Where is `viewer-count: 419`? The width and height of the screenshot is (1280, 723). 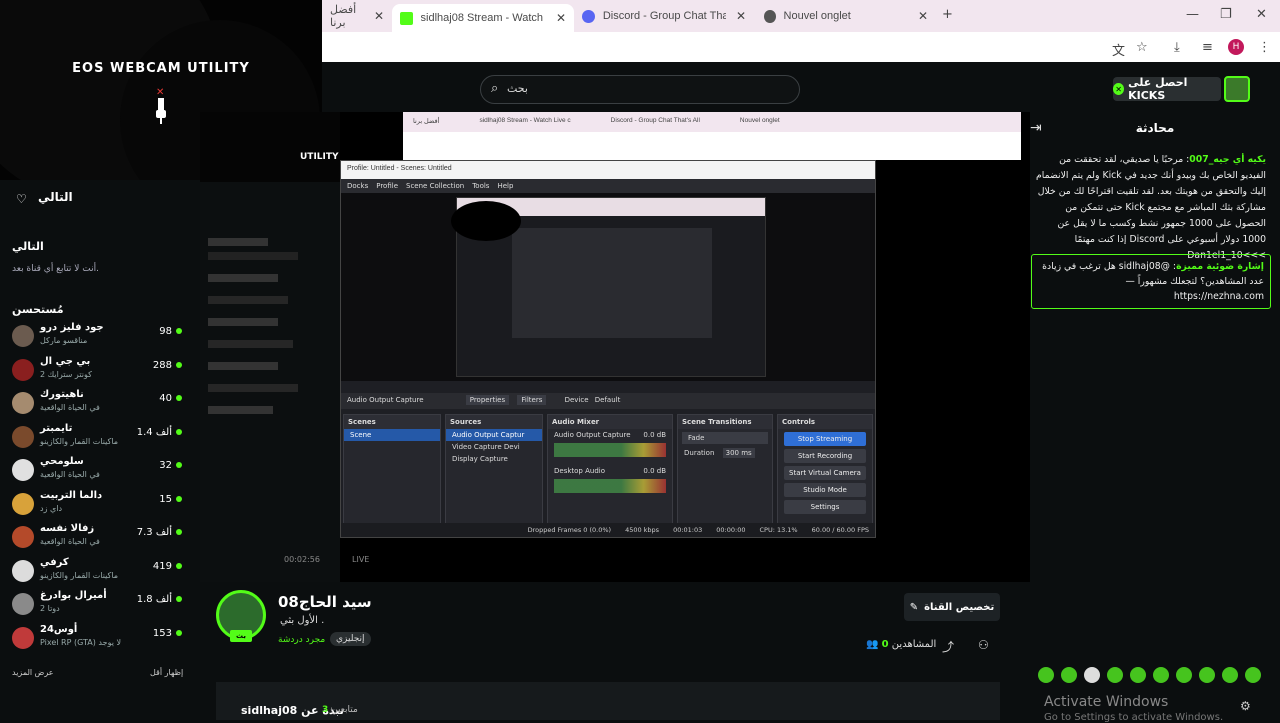
viewer-count: 419 is located at coordinates (167, 566).